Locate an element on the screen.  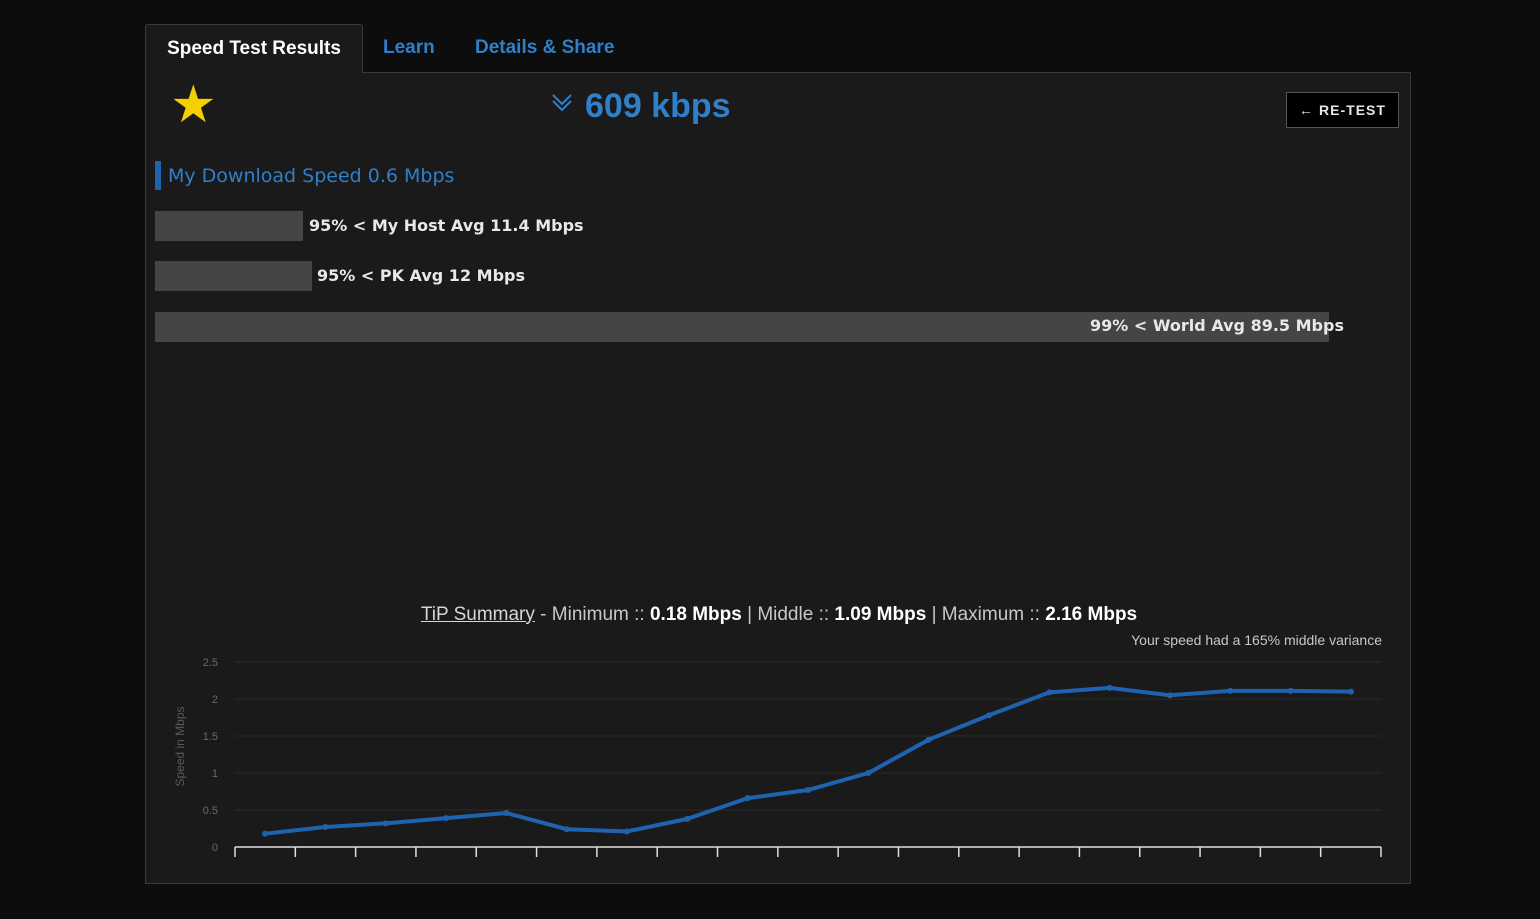
tab-speed-test-results: Speed Test Results is located at coordinates (254, 48).